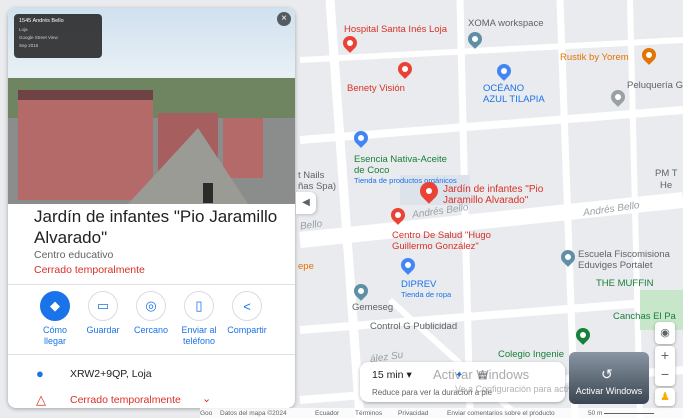  I want to click on send-to-phone-icon: ▯, so click(199, 306).